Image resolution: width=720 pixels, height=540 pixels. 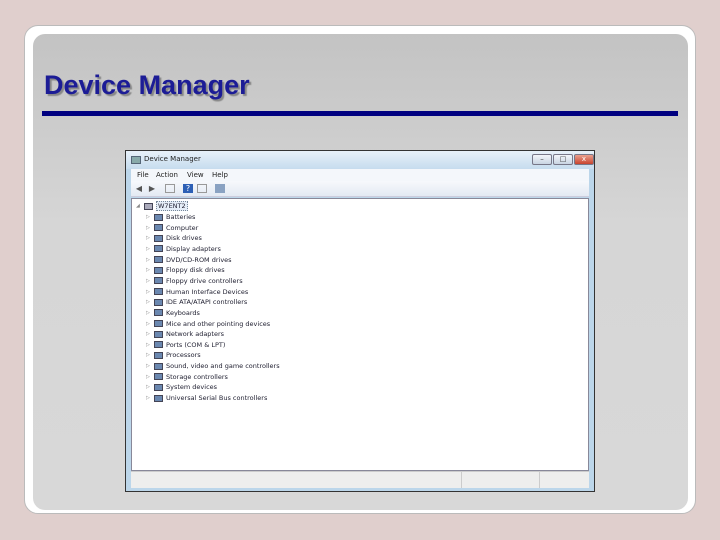 I want to click on menu-view: View, so click(x=195, y=175).